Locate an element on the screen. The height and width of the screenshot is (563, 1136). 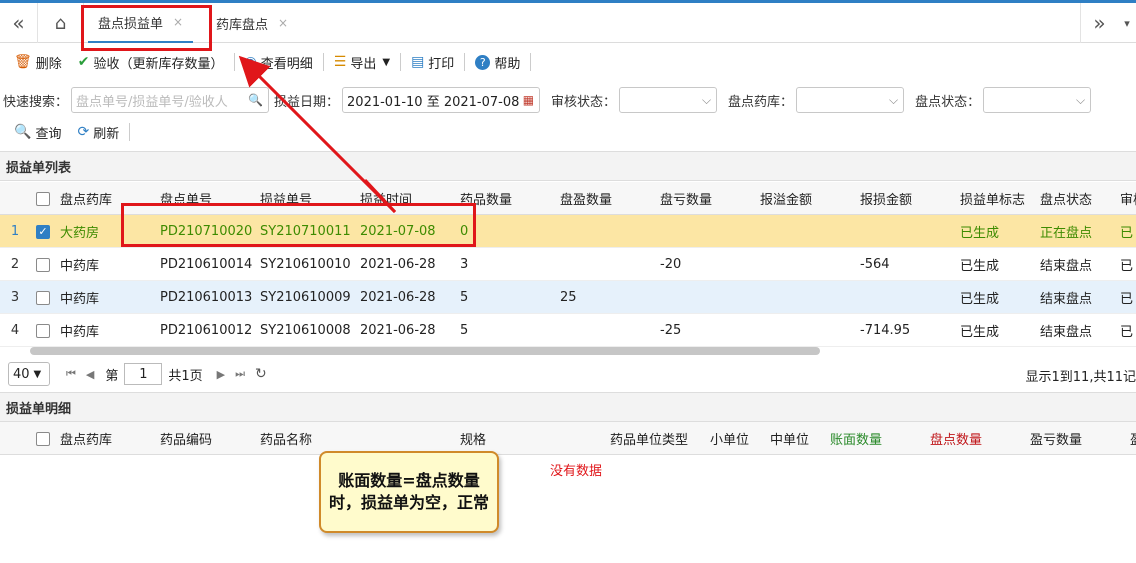
query-button: 🔍 查询 is located at coordinates (37, 132).